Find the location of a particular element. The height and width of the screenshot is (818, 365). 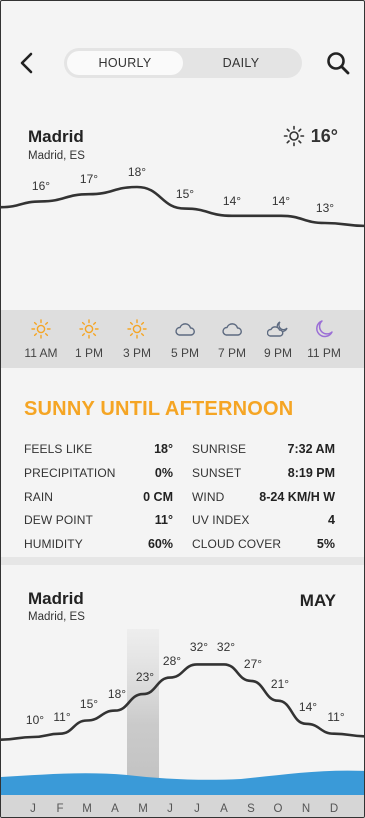

hour-label: 11 AM is located at coordinates (41, 353).